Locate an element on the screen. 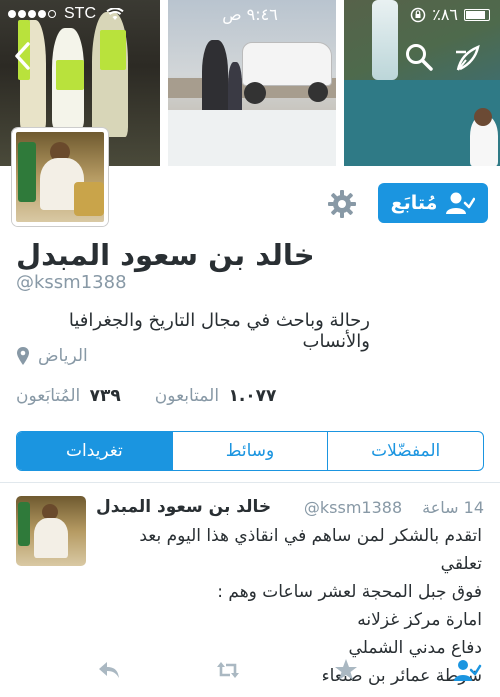 This screenshot has width=500, height=697. profile-tabs: تغريدات وسائط المفضّلات is located at coordinates (250, 451).